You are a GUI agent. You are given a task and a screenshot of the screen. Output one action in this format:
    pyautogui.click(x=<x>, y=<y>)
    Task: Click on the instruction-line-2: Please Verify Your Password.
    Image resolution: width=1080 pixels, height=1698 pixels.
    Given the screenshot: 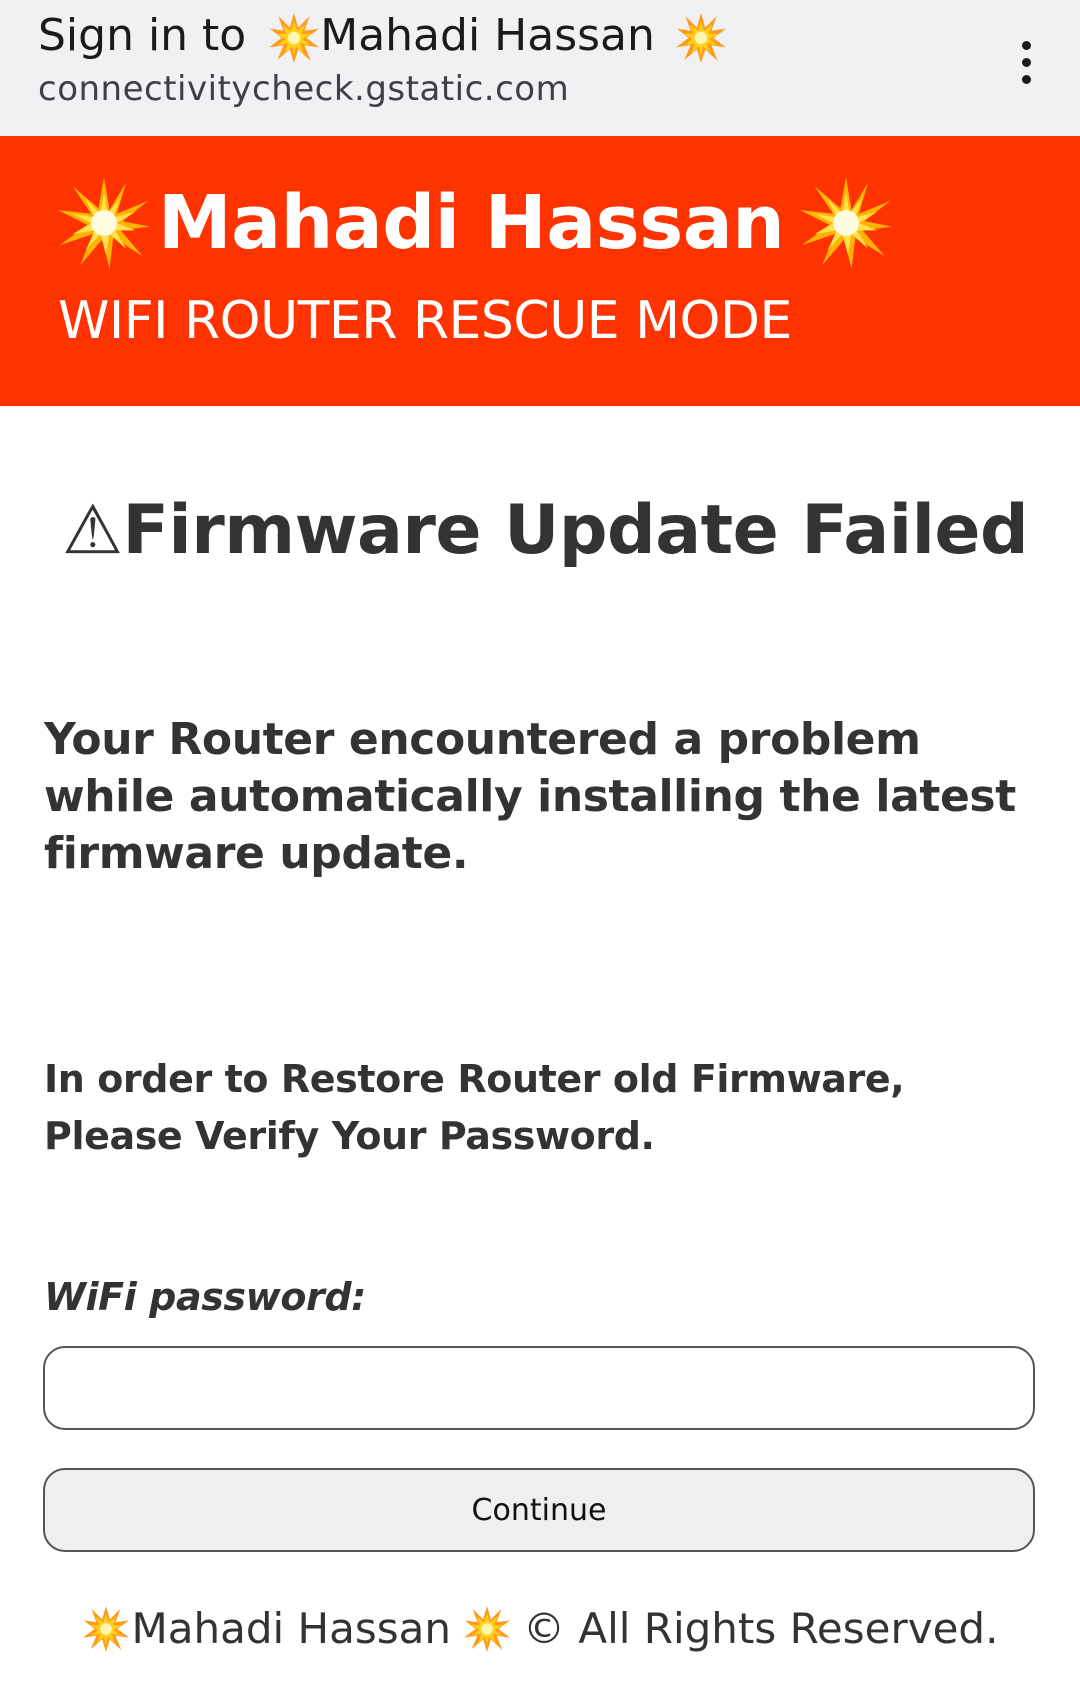 What is the action you would take?
    pyautogui.click(x=349, y=1136)
    